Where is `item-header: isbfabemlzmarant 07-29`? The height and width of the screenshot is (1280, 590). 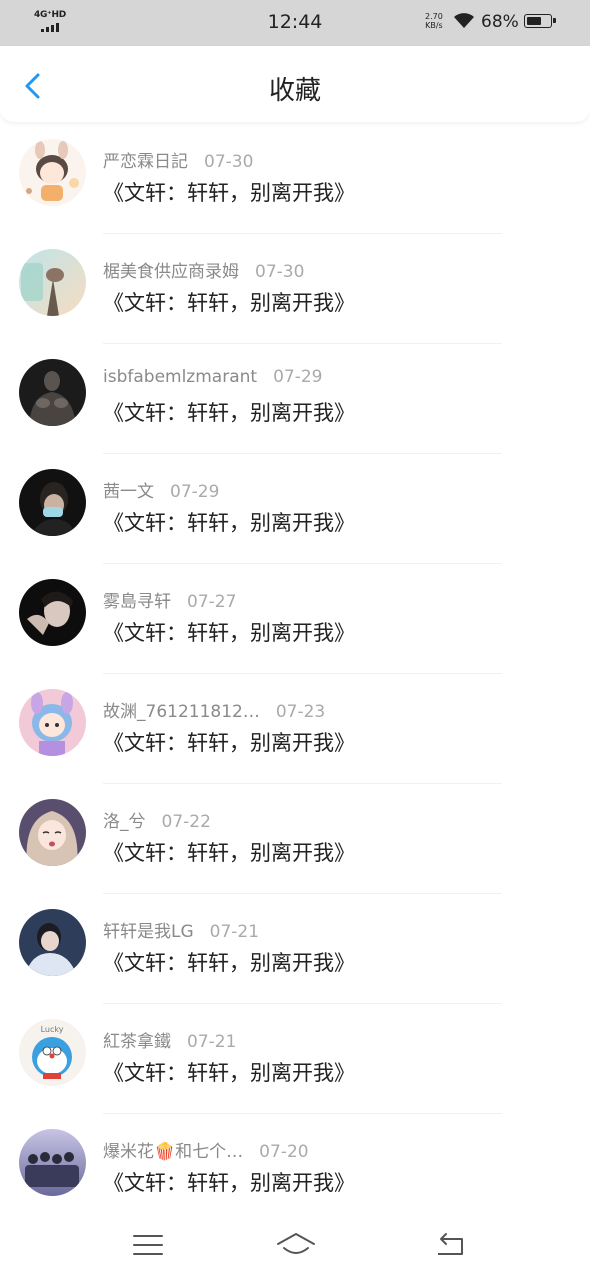 item-header: isbfabemlzmarant 07-29 is located at coordinates (212, 377).